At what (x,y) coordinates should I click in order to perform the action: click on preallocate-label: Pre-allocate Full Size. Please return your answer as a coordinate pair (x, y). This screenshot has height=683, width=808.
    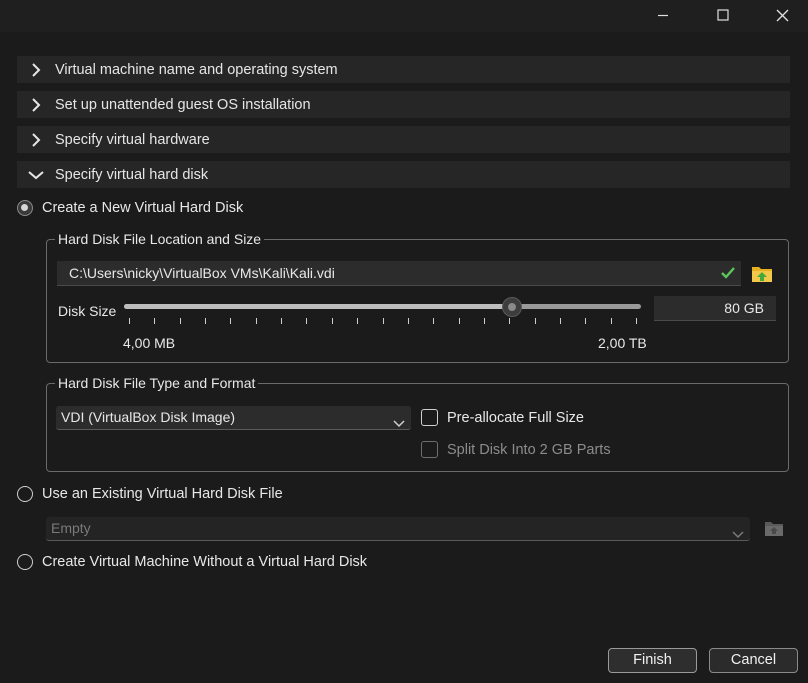
    Looking at the image, I should click on (515, 417).